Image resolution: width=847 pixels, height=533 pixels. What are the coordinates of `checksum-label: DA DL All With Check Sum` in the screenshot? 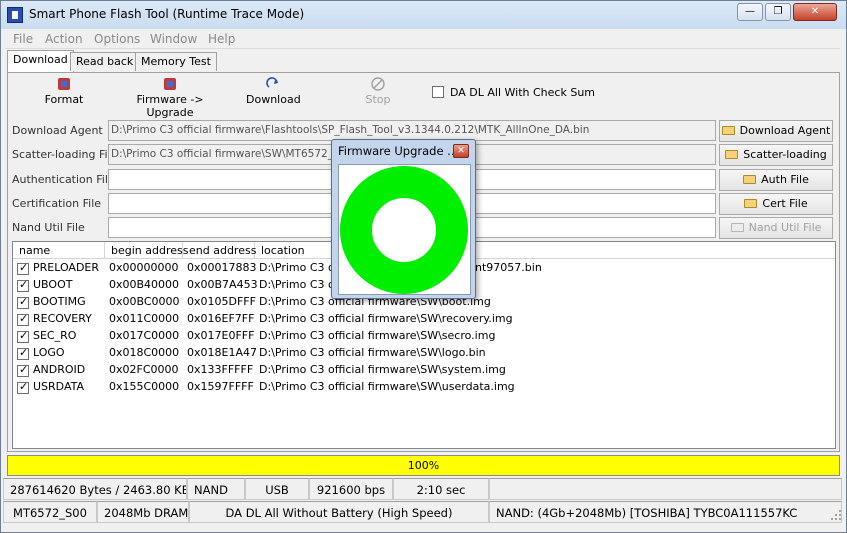 It's located at (523, 92).